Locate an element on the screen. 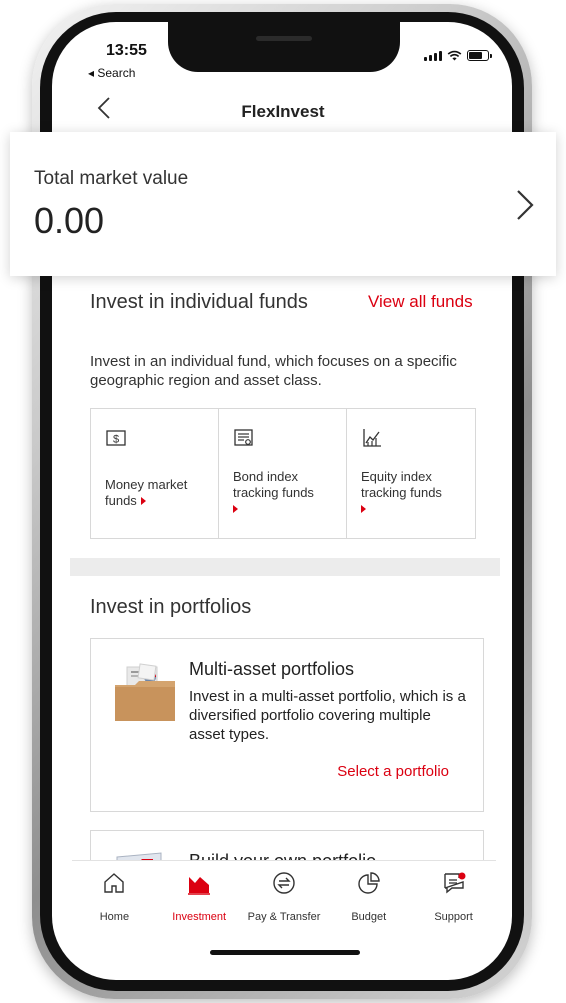 The width and height of the screenshot is (566, 1003). tab-pay-transfer-label: Pay & Transfer is located at coordinates (284, 917).